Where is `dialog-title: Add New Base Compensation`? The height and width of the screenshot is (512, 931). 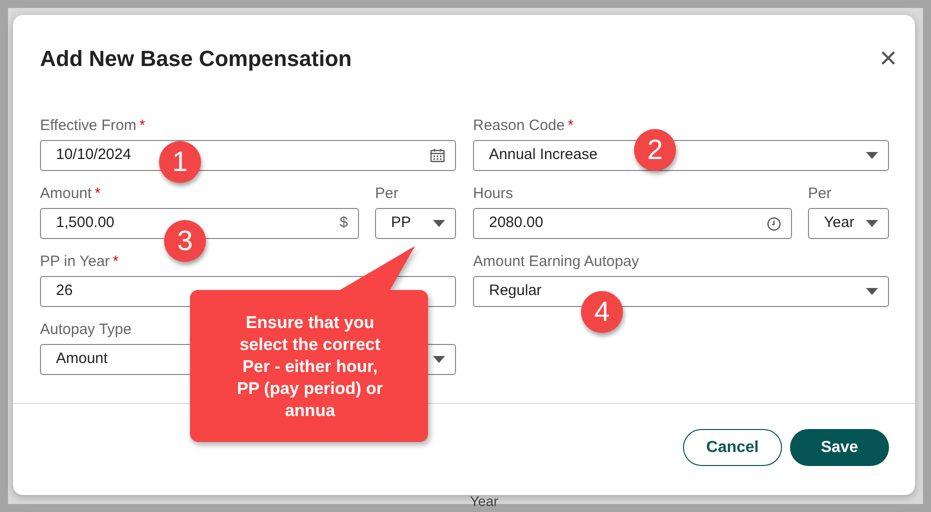 dialog-title: Add New Base Compensation is located at coordinates (196, 59).